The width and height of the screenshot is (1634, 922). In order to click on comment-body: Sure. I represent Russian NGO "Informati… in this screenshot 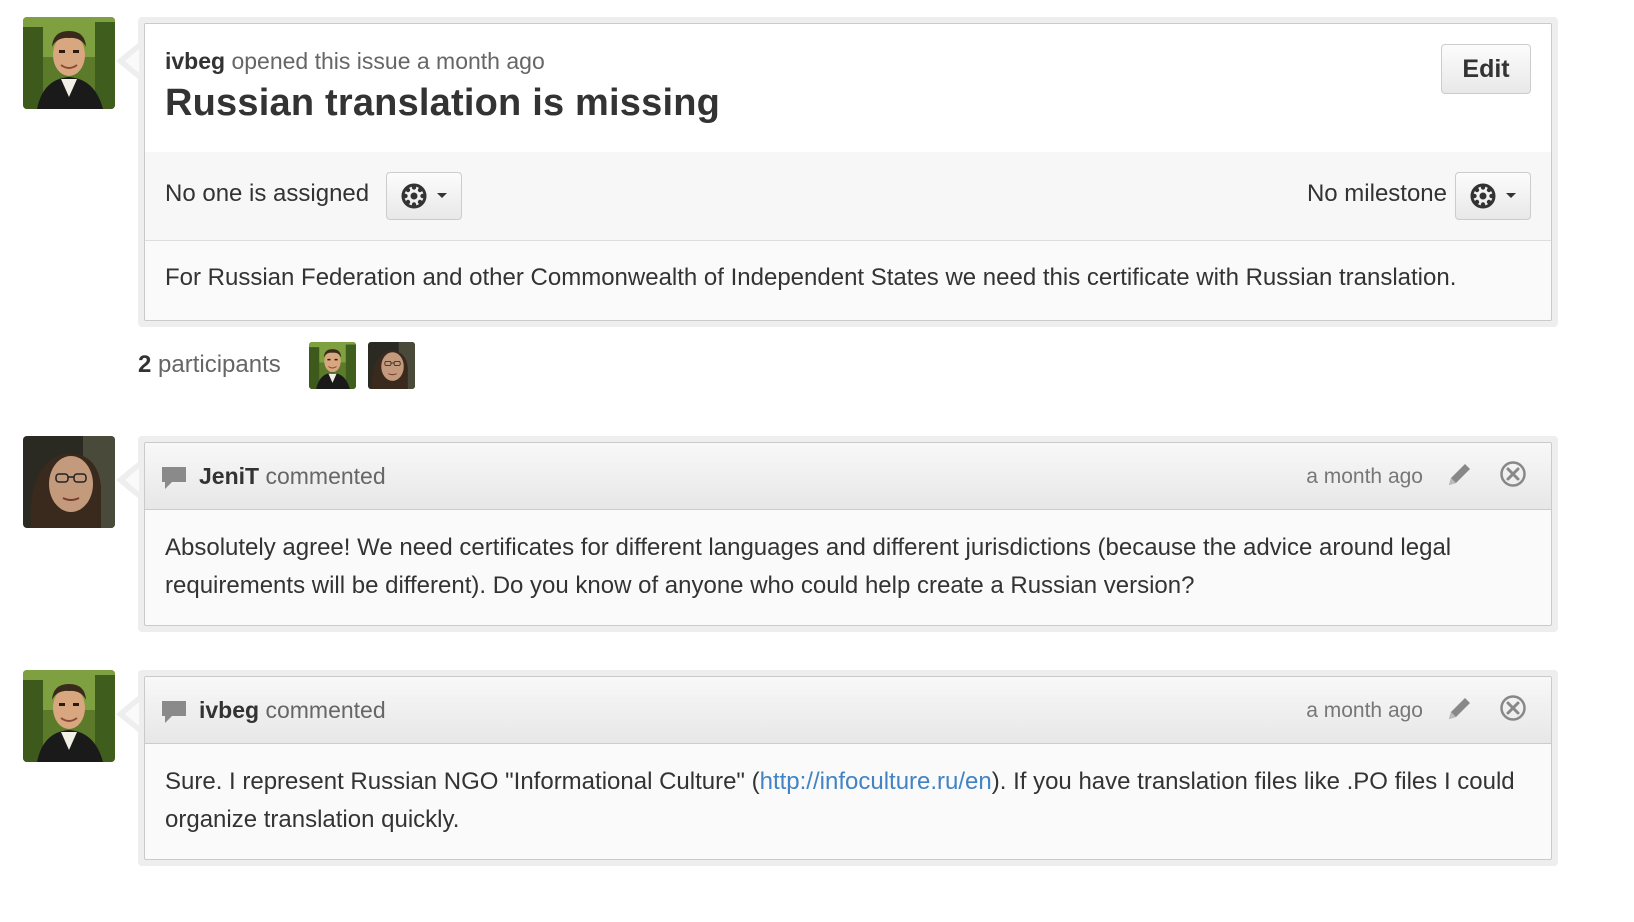, I will do `click(843, 801)`.